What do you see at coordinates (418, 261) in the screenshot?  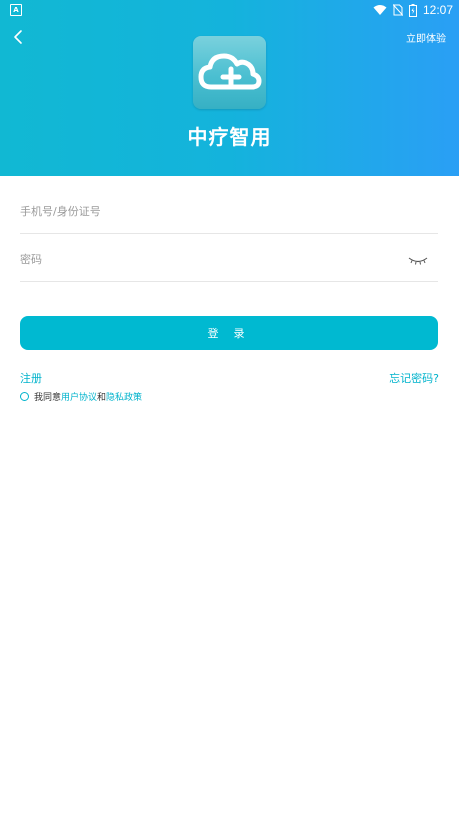 I see `eye-closed-icon` at bounding box center [418, 261].